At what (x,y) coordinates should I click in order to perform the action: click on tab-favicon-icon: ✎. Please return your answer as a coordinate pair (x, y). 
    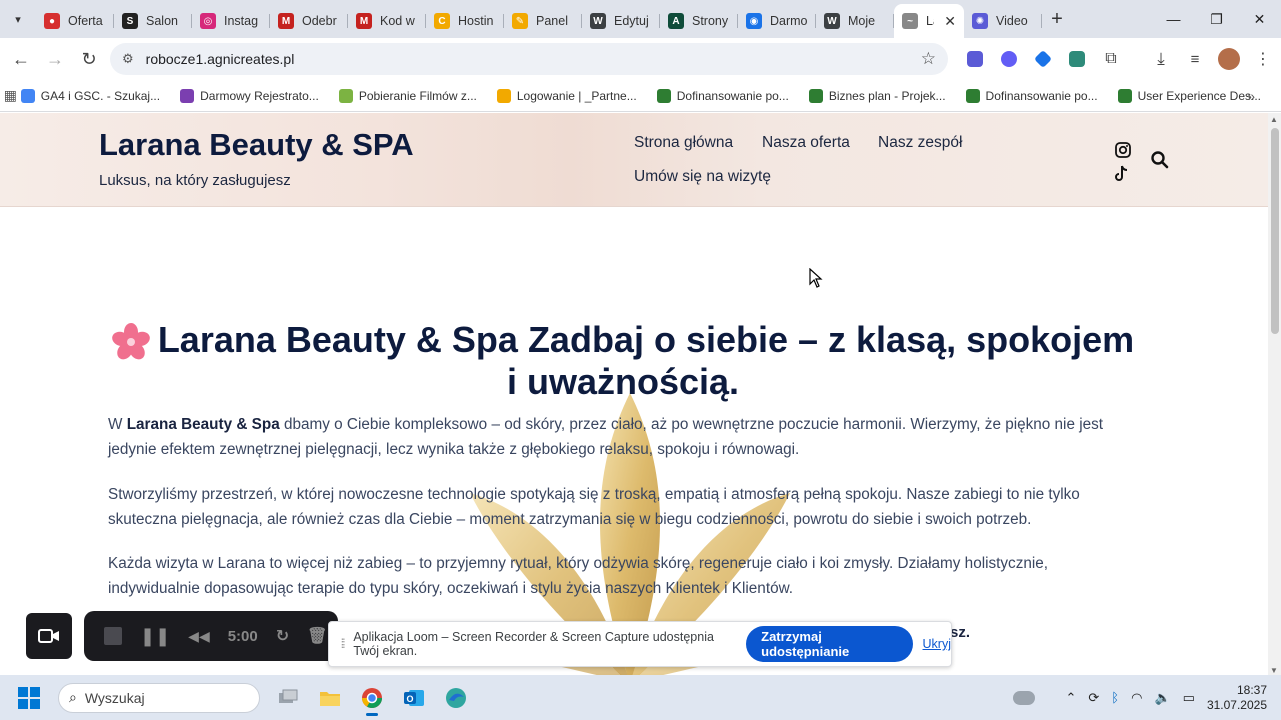
    Looking at the image, I should click on (520, 21).